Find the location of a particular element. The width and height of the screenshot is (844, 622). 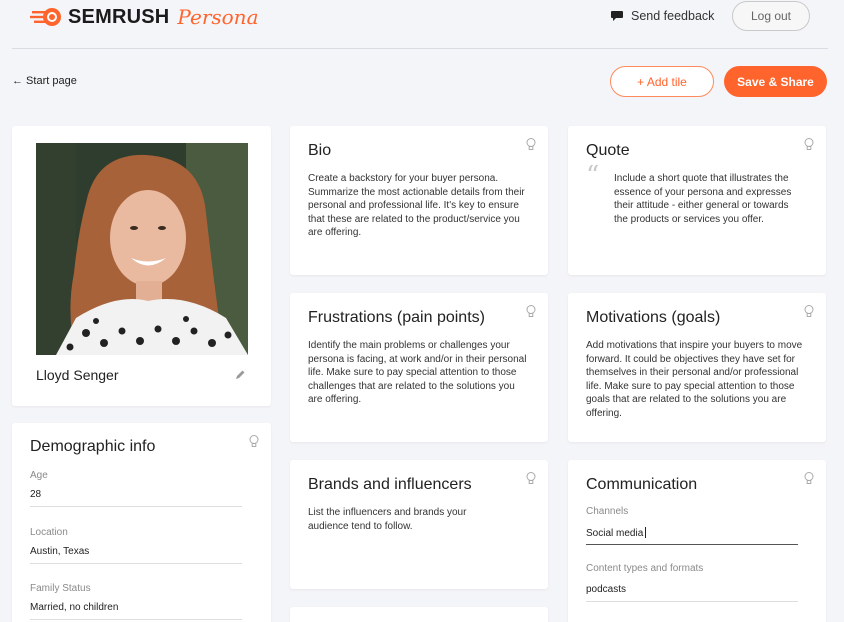

content-types-value: podcasts is located at coordinates (606, 589).